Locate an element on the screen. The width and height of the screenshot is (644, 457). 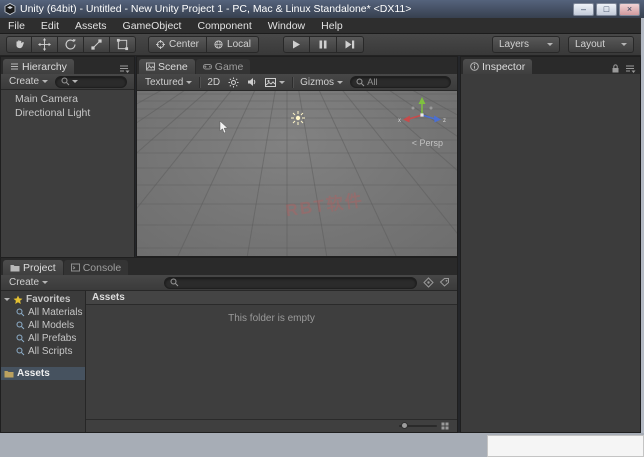
scene-search-text: All is located at coordinates (372, 82).